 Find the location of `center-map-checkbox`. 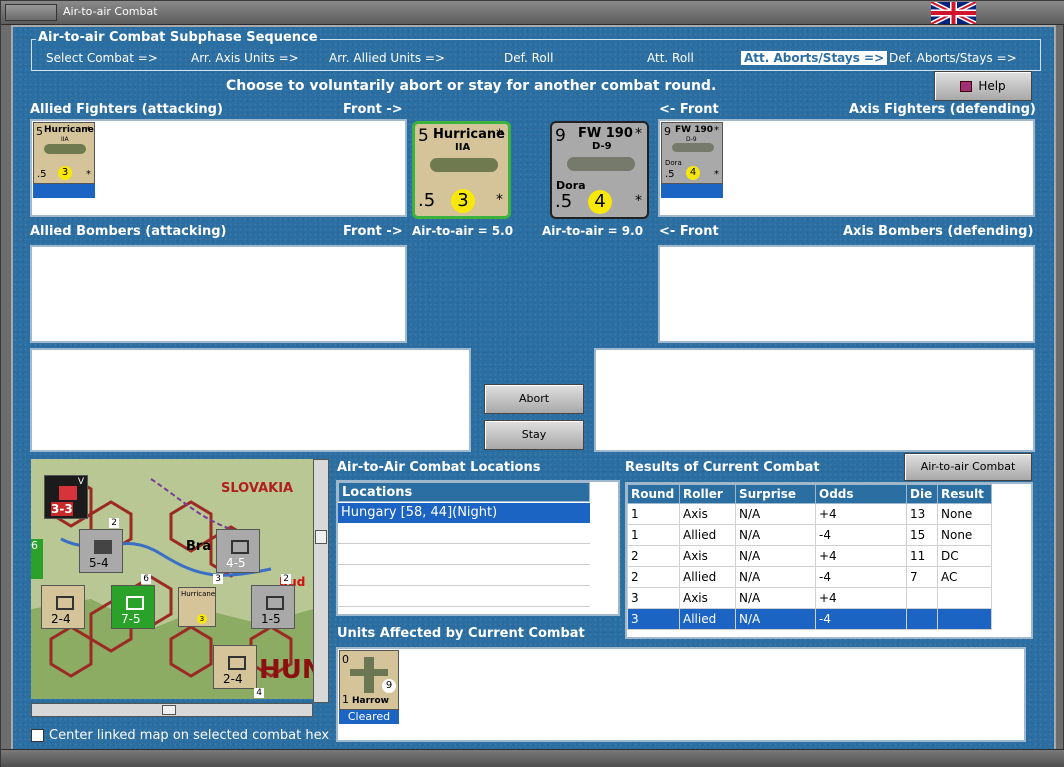

center-map-checkbox is located at coordinates (37, 735).